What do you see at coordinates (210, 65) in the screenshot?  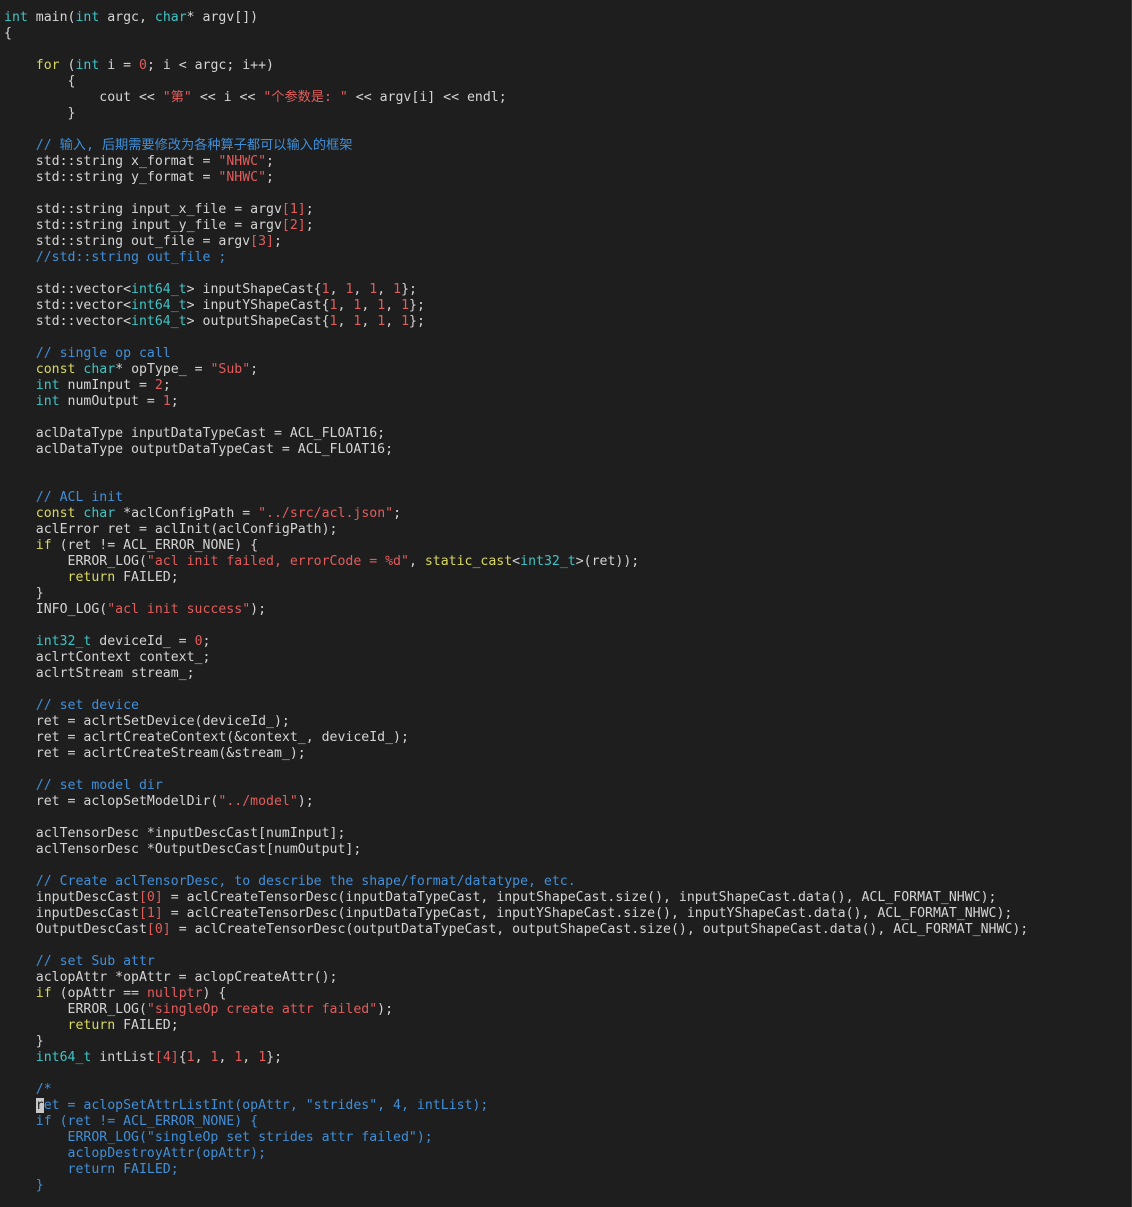 I see `code-token: ; i < argc; i++)` at bounding box center [210, 65].